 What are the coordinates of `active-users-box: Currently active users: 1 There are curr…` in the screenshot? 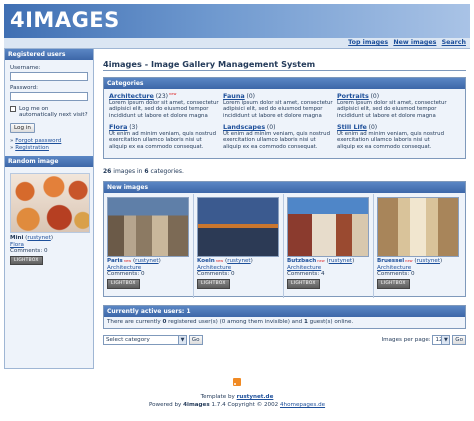 It's located at (284, 317).